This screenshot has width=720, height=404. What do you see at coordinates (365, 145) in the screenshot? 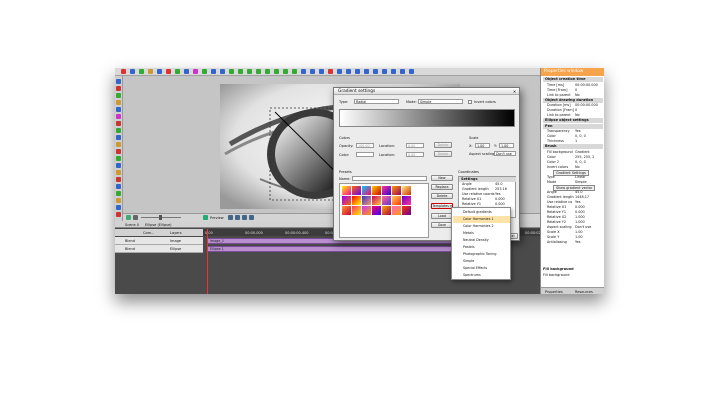
I see `opacity-input: 100.00` at bounding box center [365, 145].